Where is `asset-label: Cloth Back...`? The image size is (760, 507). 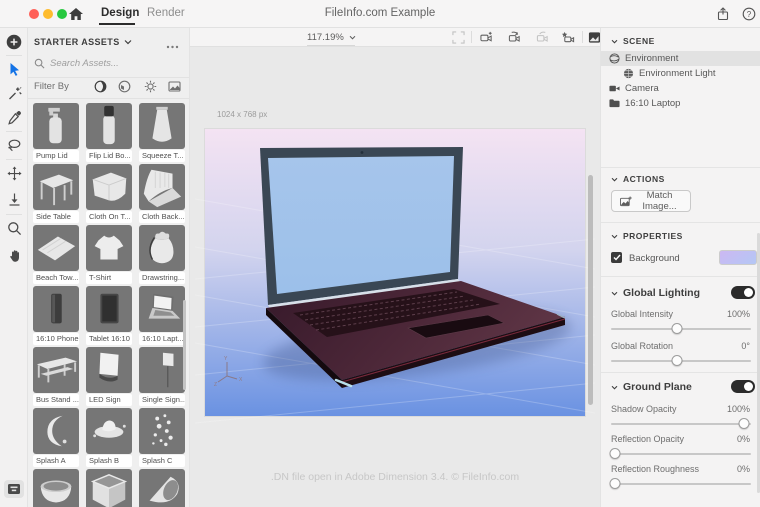 asset-label: Cloth Back... is located at coordinates (162, 217).